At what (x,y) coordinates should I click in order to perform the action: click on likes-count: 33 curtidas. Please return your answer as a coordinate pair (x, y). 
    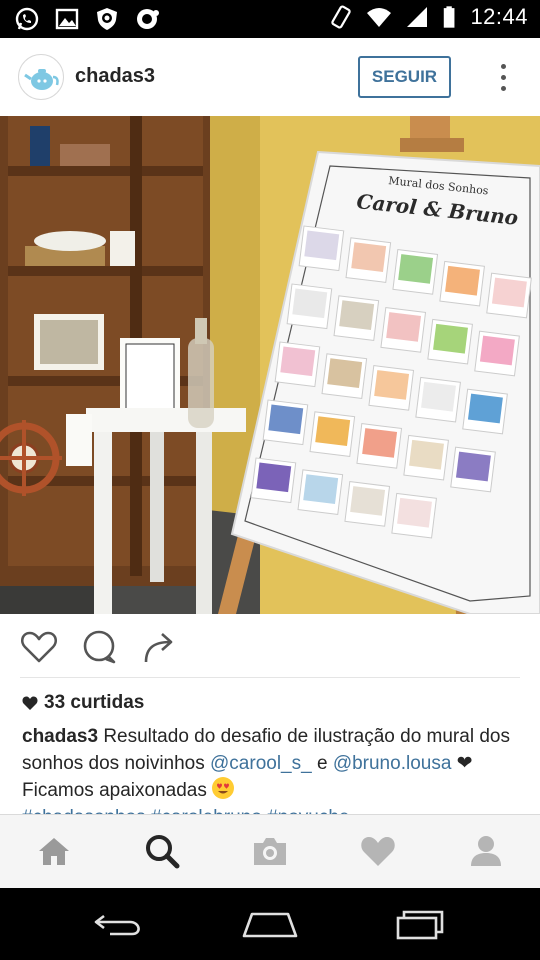
    Looking at the image, I should click on (83, 703).